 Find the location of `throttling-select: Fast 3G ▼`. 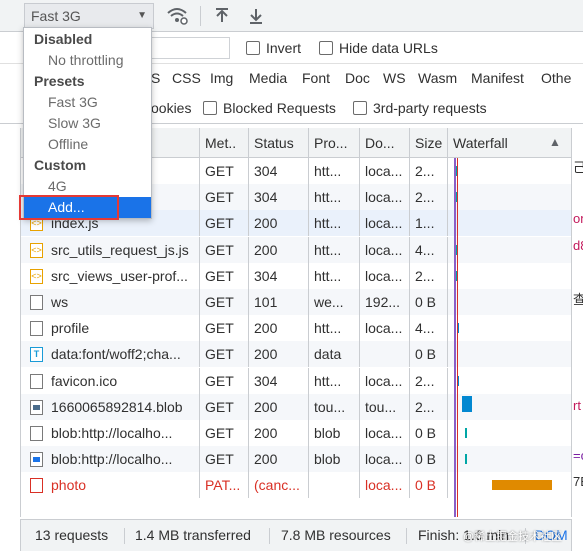

throttling-select: Fast 3G ▼ is located at coordinates (89, 16).